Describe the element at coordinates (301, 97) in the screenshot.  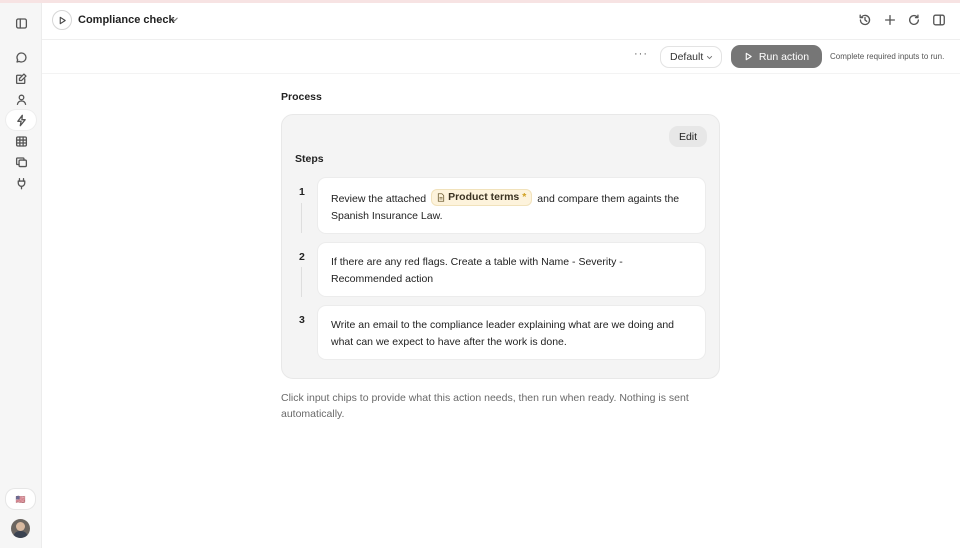
I see `section-title: Process` at that location.